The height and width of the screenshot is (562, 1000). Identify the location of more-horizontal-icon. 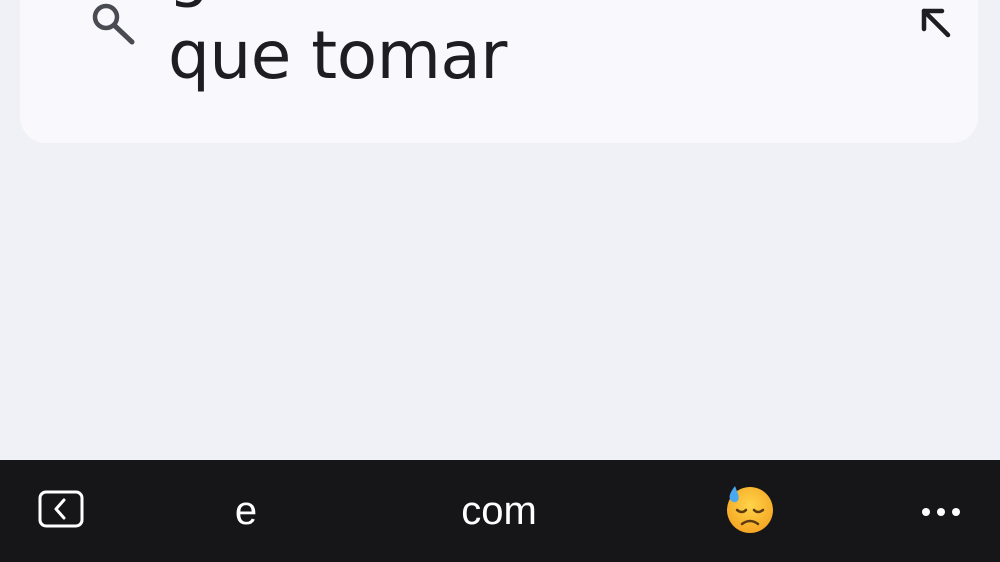
(941, 511).